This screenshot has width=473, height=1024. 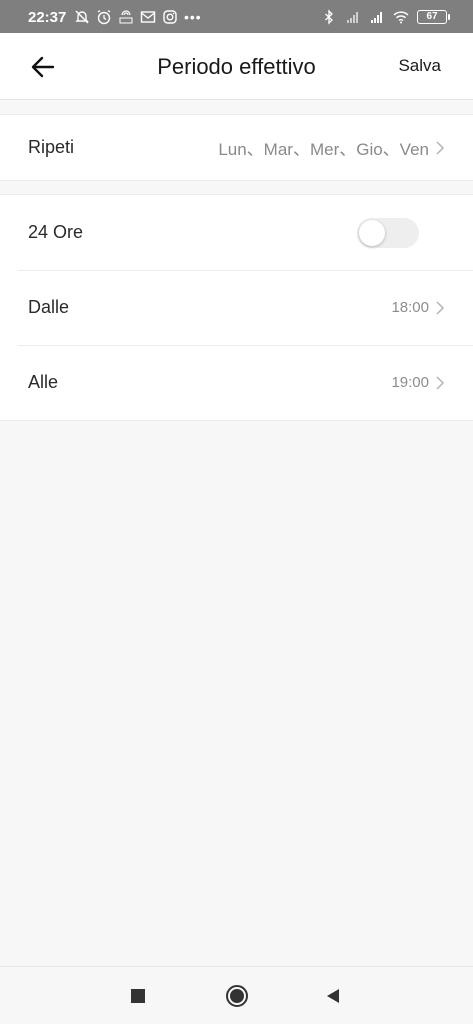 What do you see at coordinates (410, 382) in the screenshot?
I see `to-time: 19:00` at bounding box center [410, 382].